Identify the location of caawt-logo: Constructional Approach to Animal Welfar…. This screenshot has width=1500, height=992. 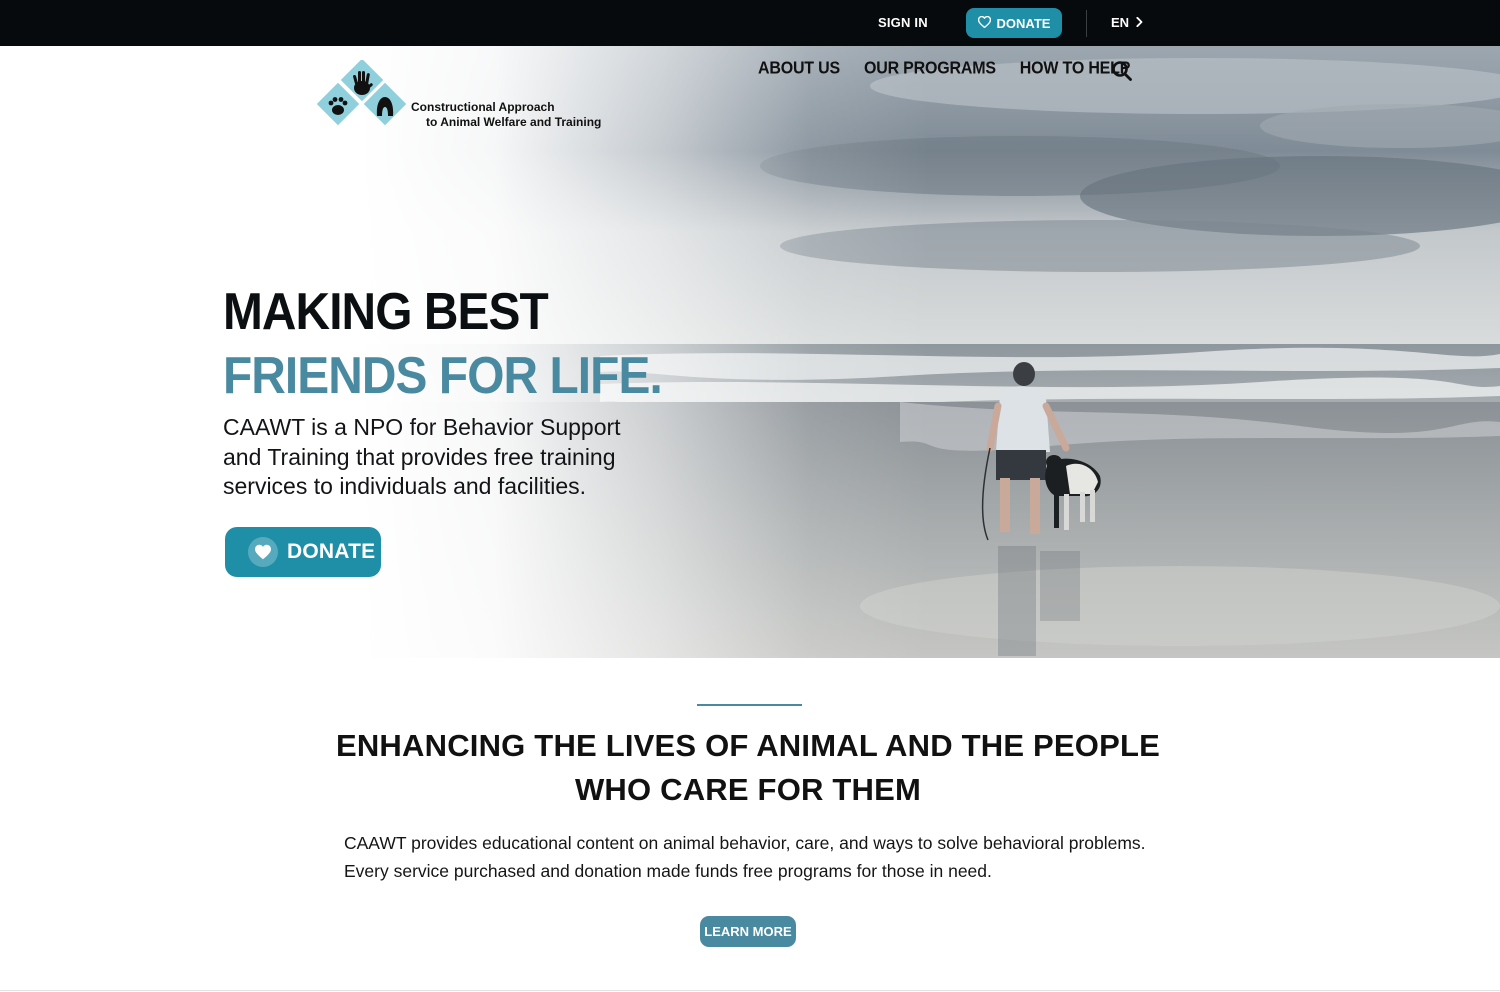
(460, 108).